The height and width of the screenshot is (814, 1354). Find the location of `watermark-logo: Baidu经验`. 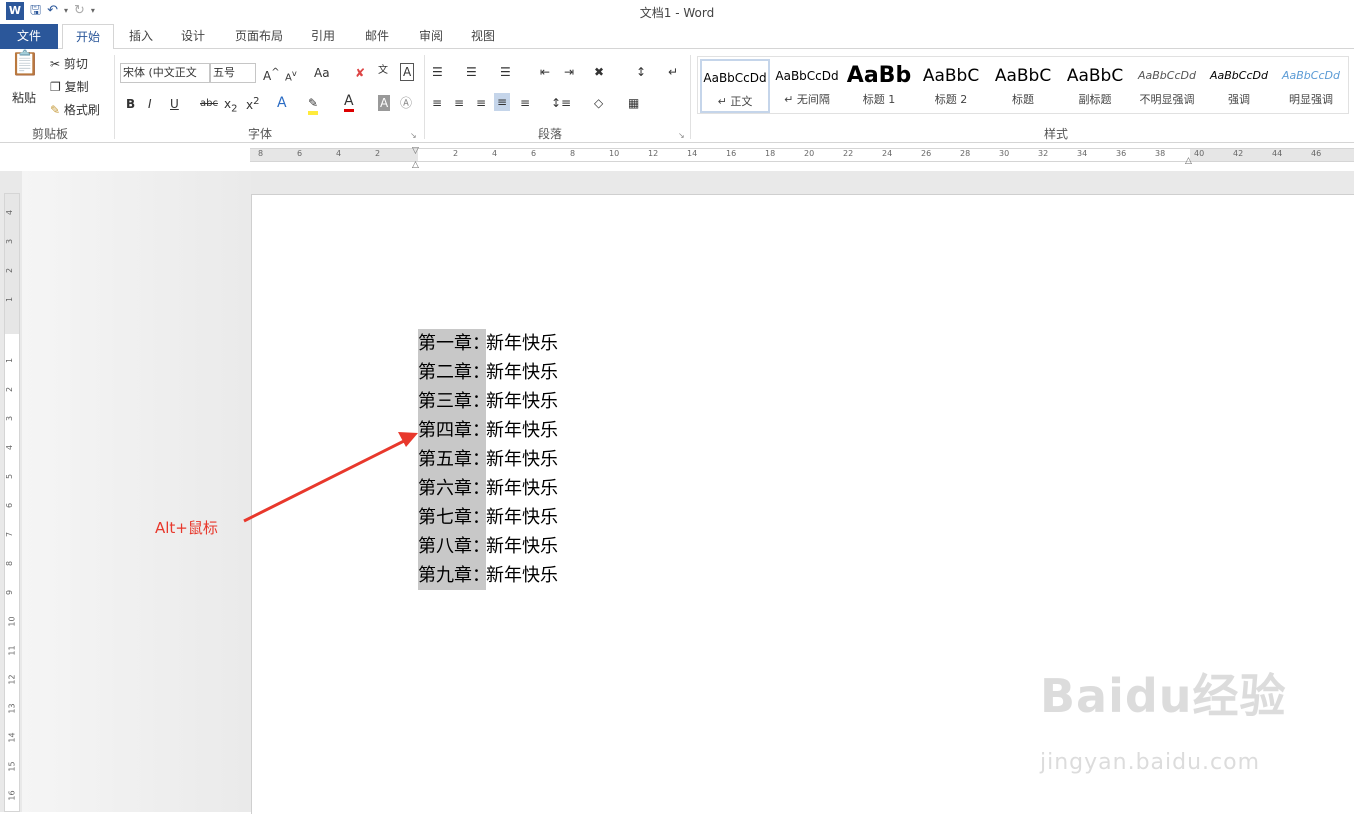

watermark-logo: Baidu经验 is located at coordinates (1163, 696).